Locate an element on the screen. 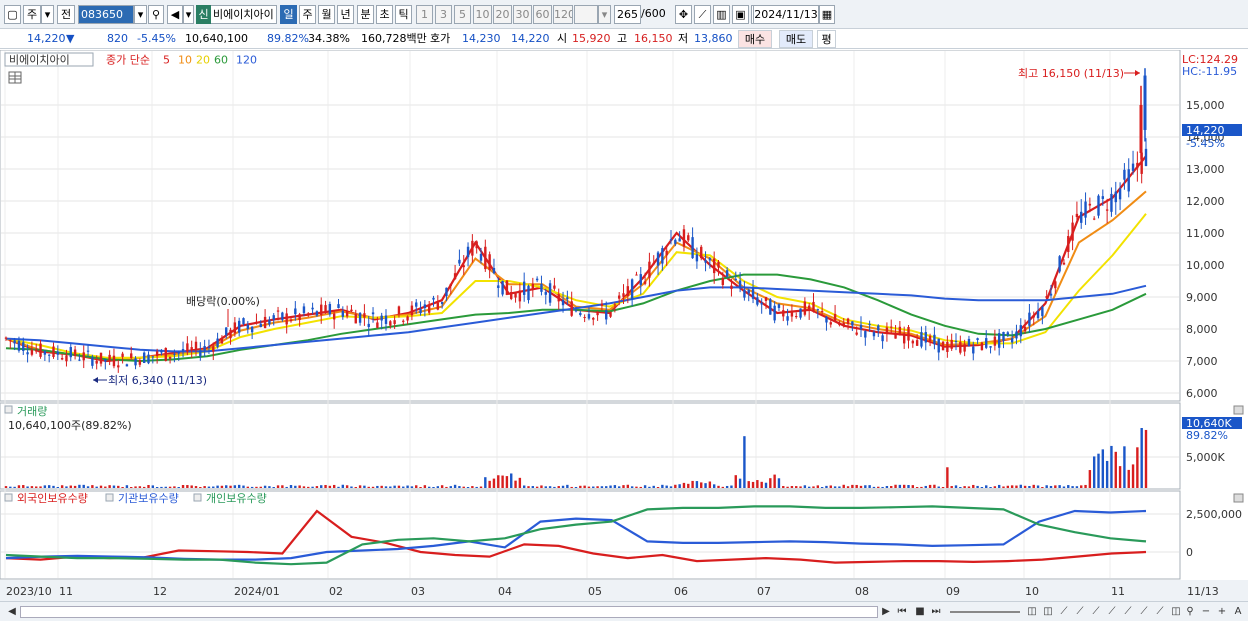 Image resolution: width=1248 pixels, height=621 pixels. tab-year: 년 is located at coordinates (345, 14).